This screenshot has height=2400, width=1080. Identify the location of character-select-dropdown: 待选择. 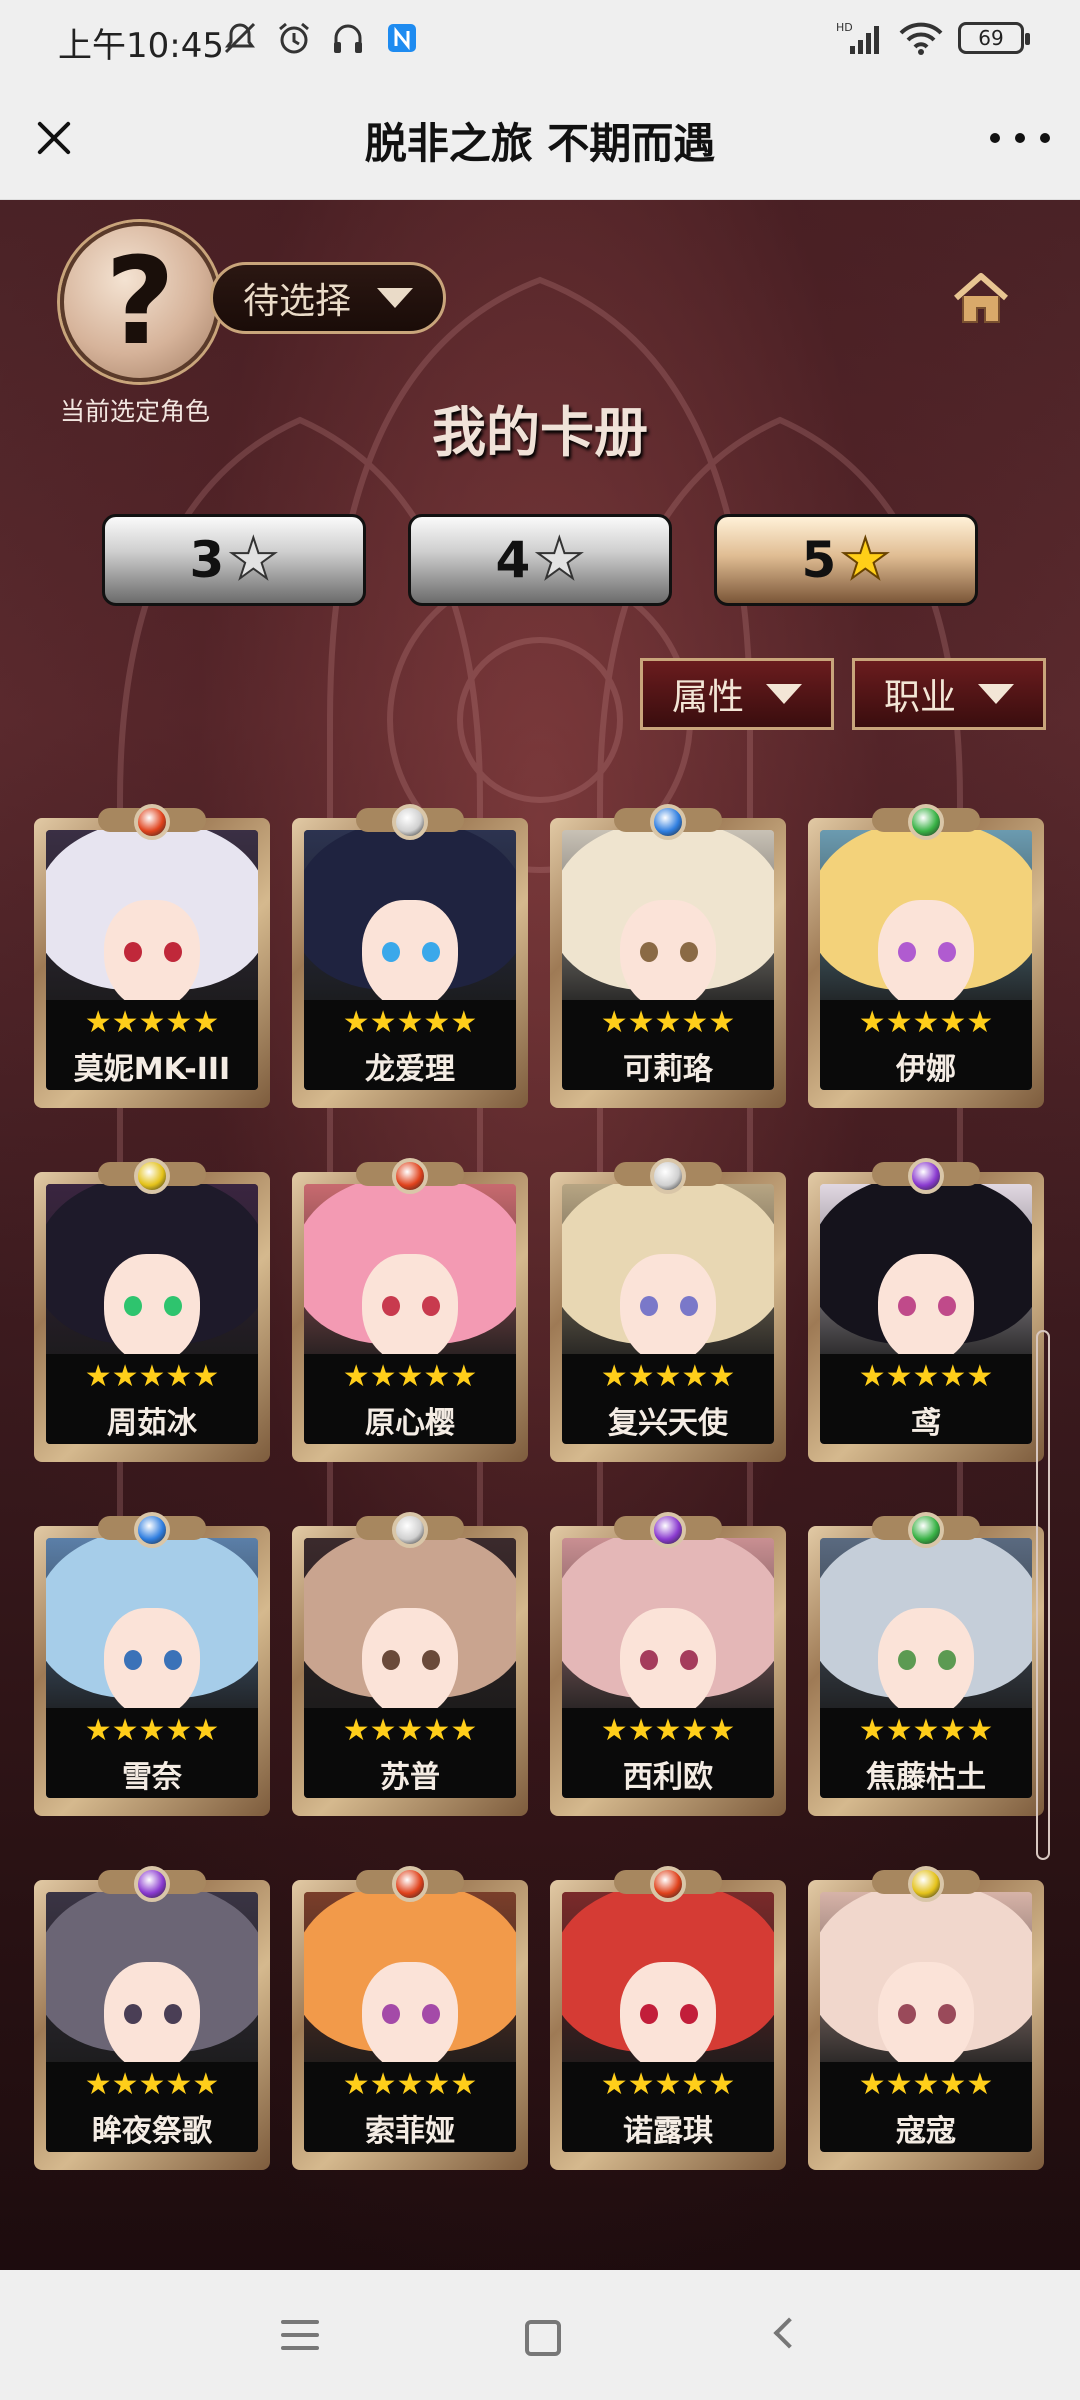
(328, 298).